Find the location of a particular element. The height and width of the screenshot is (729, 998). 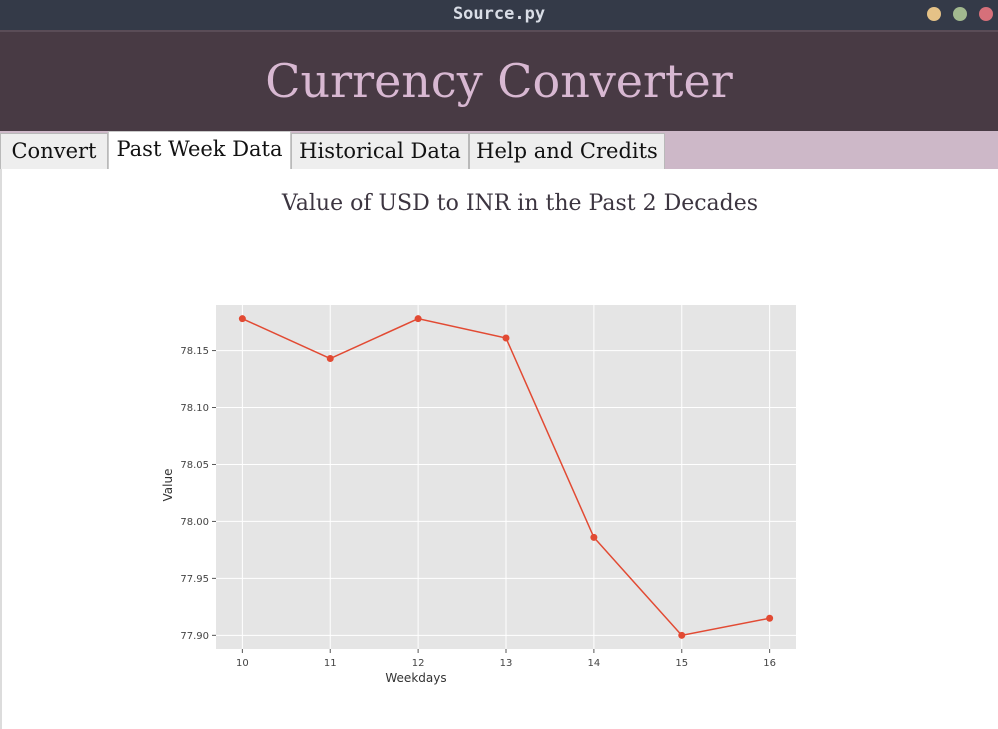

x-tick-label: 16 is located at coordinates (769, 663).